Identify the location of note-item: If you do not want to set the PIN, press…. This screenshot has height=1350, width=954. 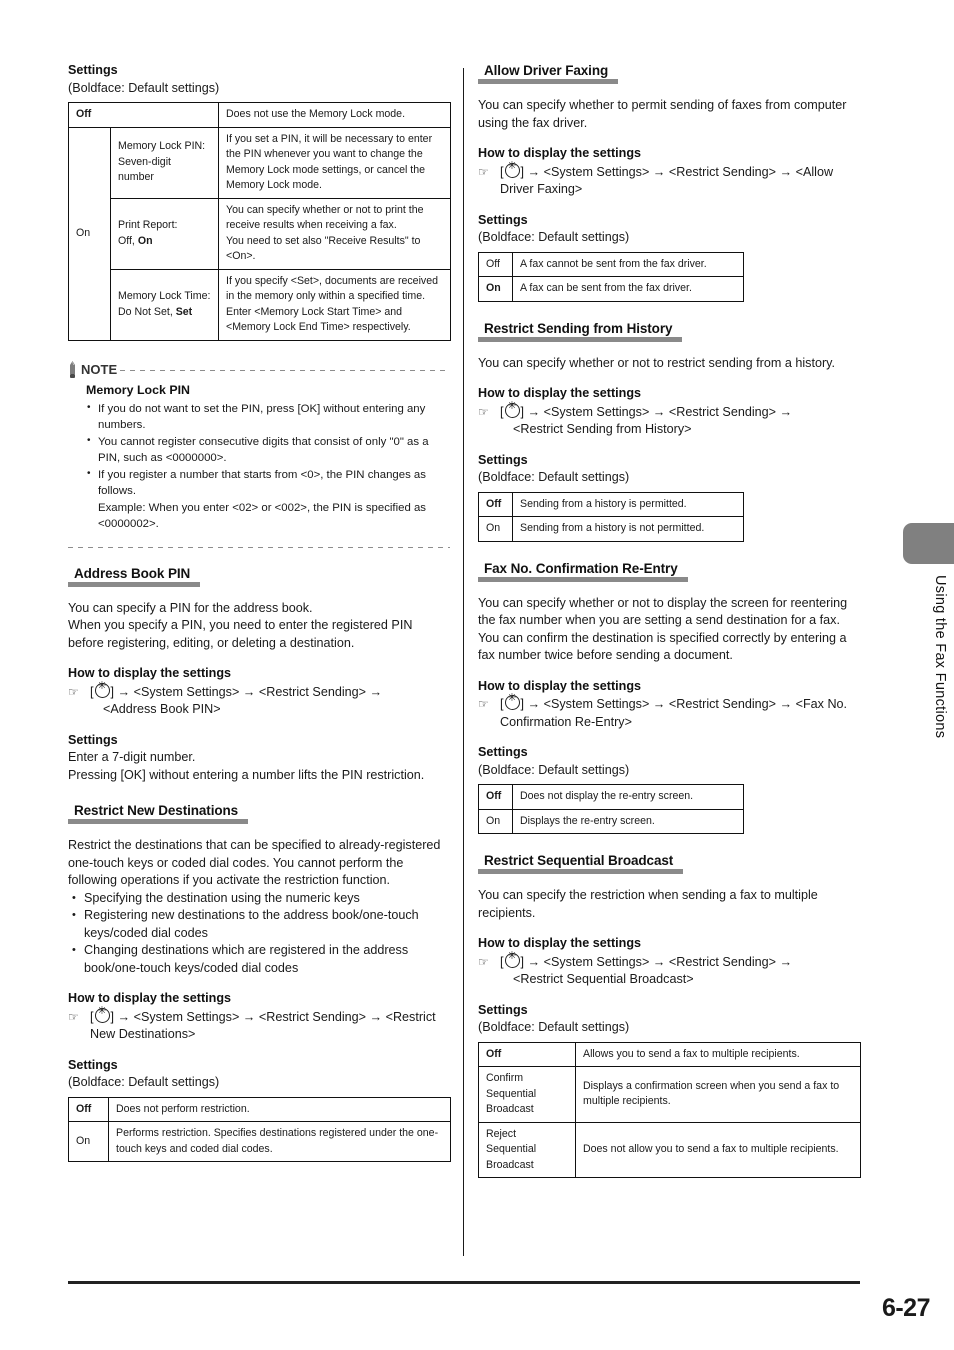
(268, 417).